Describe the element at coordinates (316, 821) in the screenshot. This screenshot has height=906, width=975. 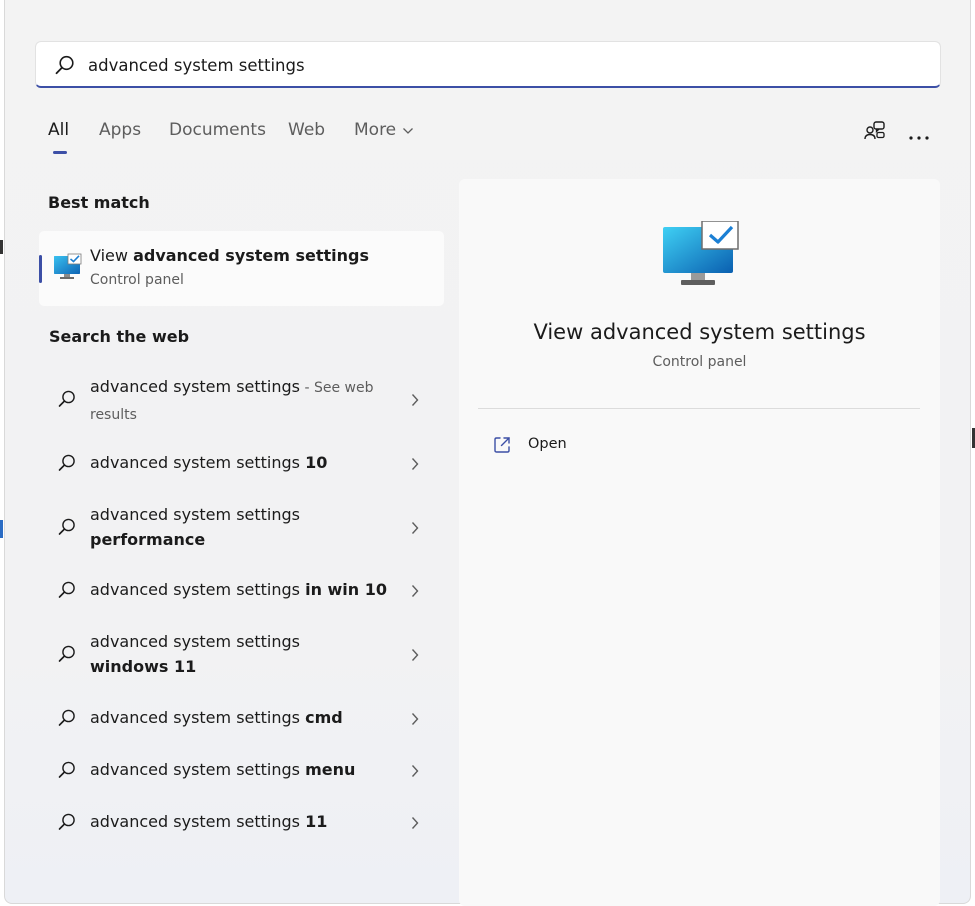
I see `web-result-bold-term: 11` at that location.